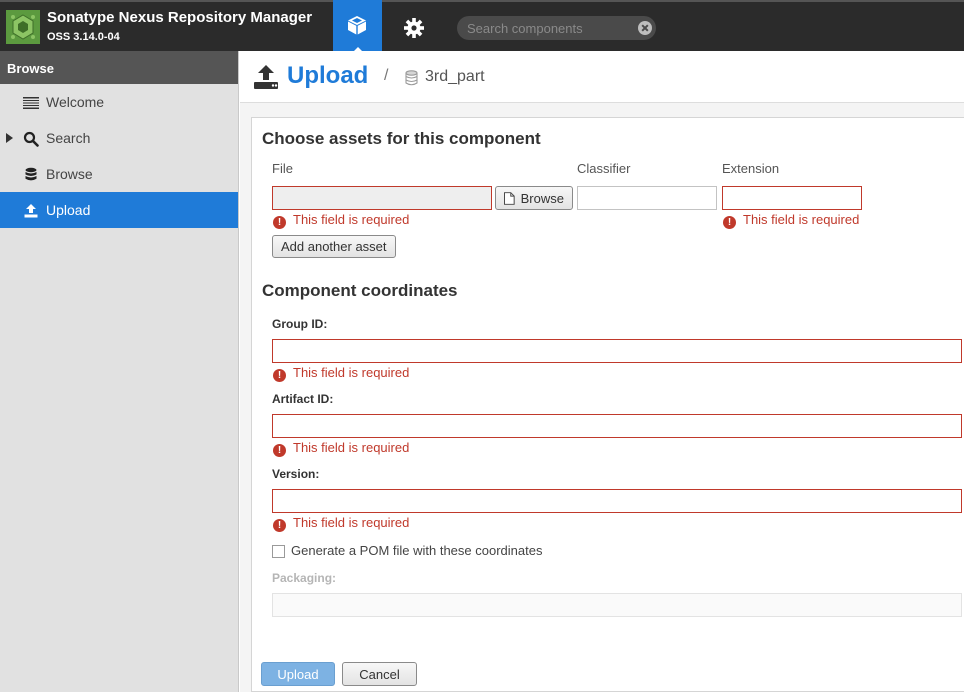  I want to click on sidebar-header: Browse, so click(119, 67).